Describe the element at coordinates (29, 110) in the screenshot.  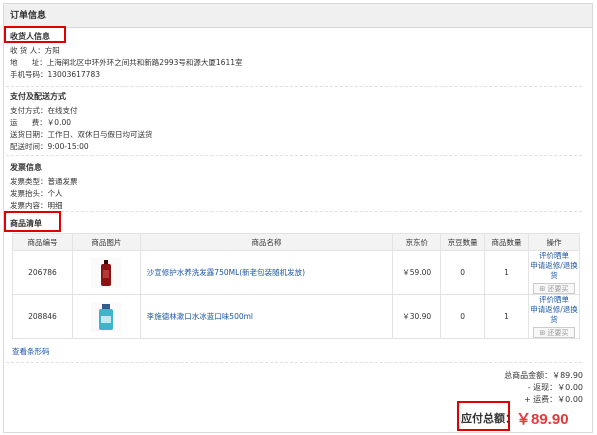
I see `payment-method-label: 支付方式：` at that location.